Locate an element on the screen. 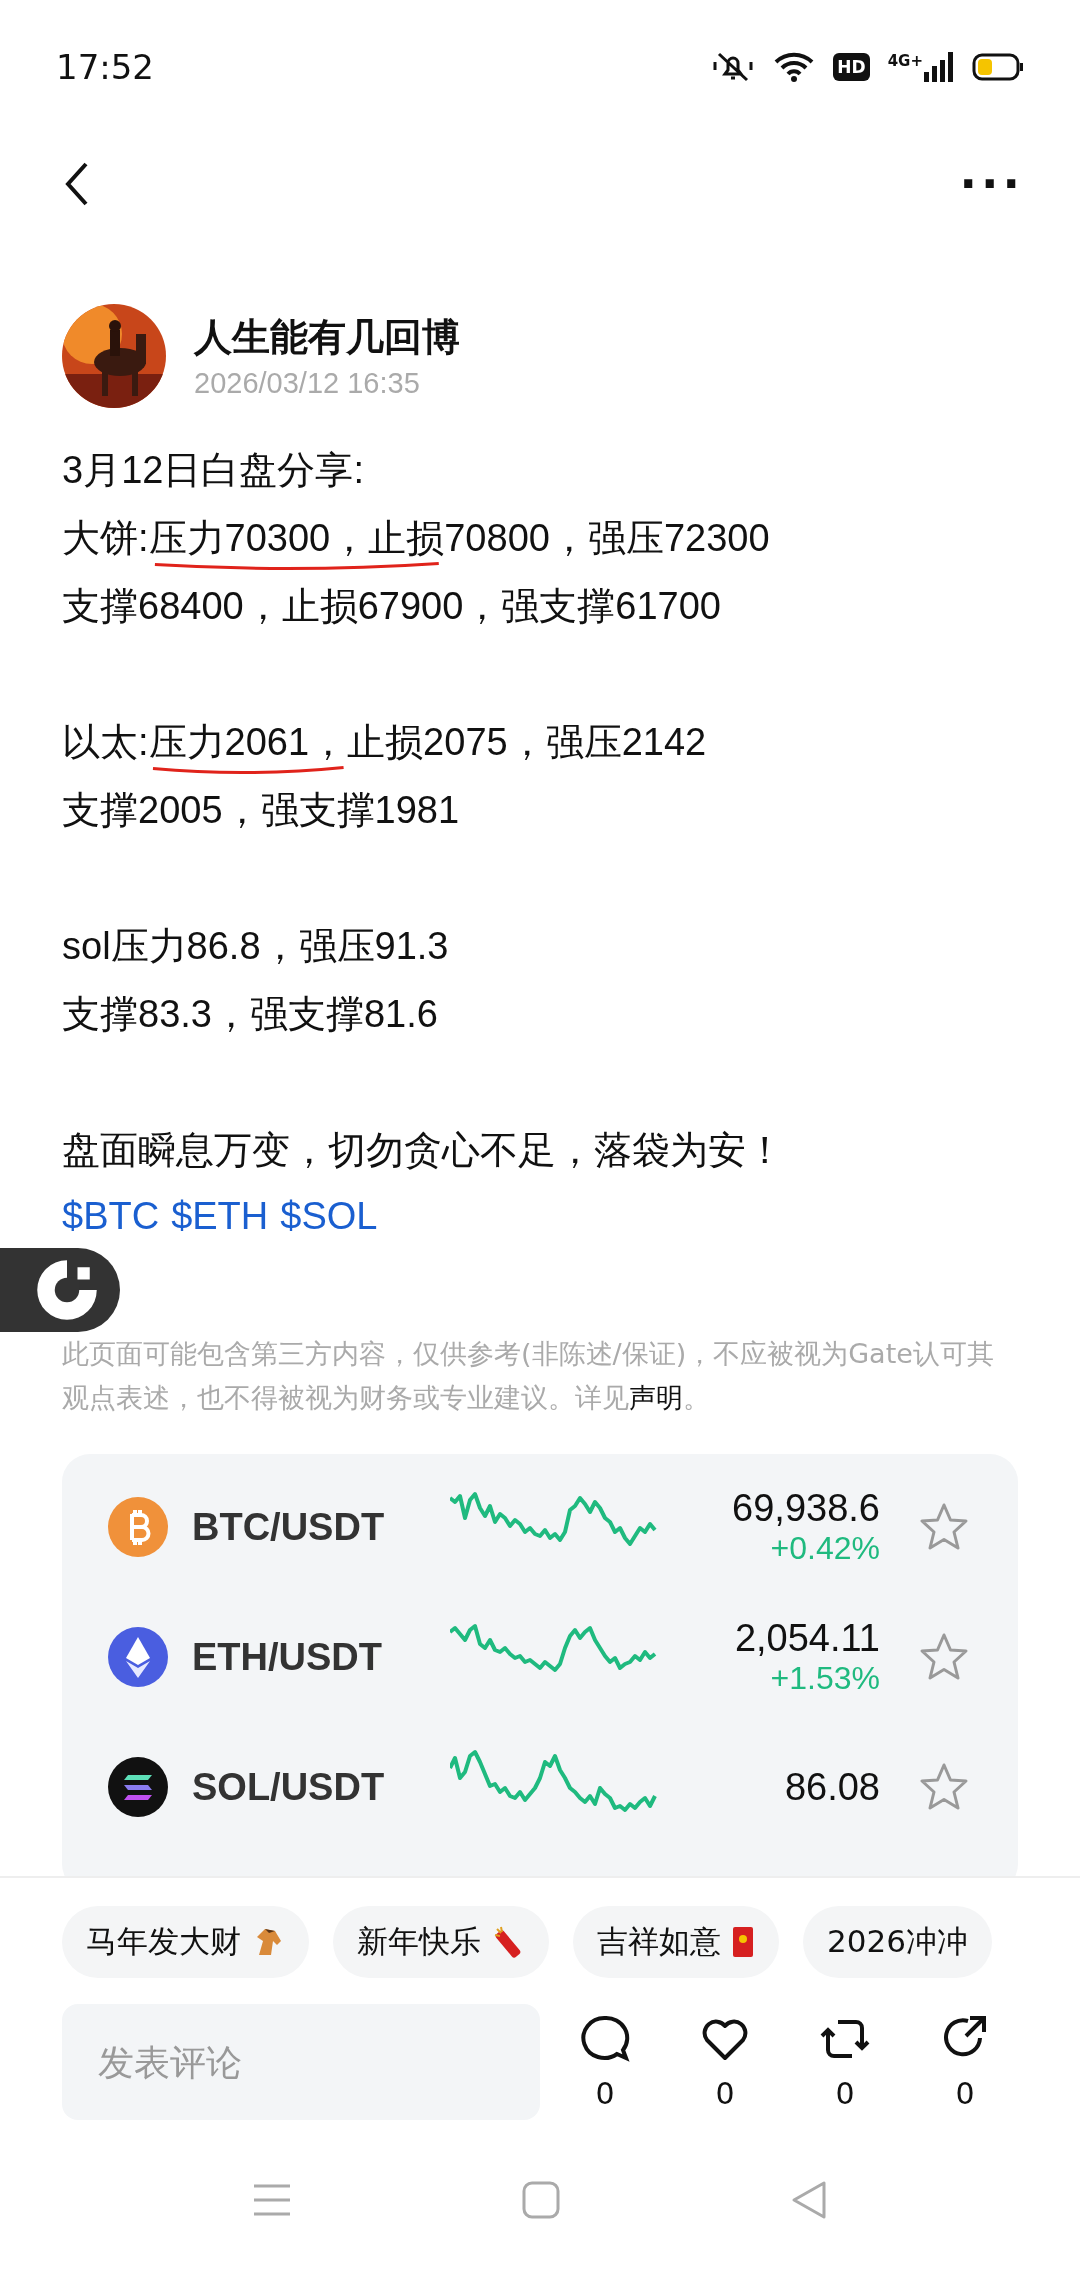 The height and width of the screenshot is (2280, 1080). price-change: +1.53% is located at coordinates (825, 1678).